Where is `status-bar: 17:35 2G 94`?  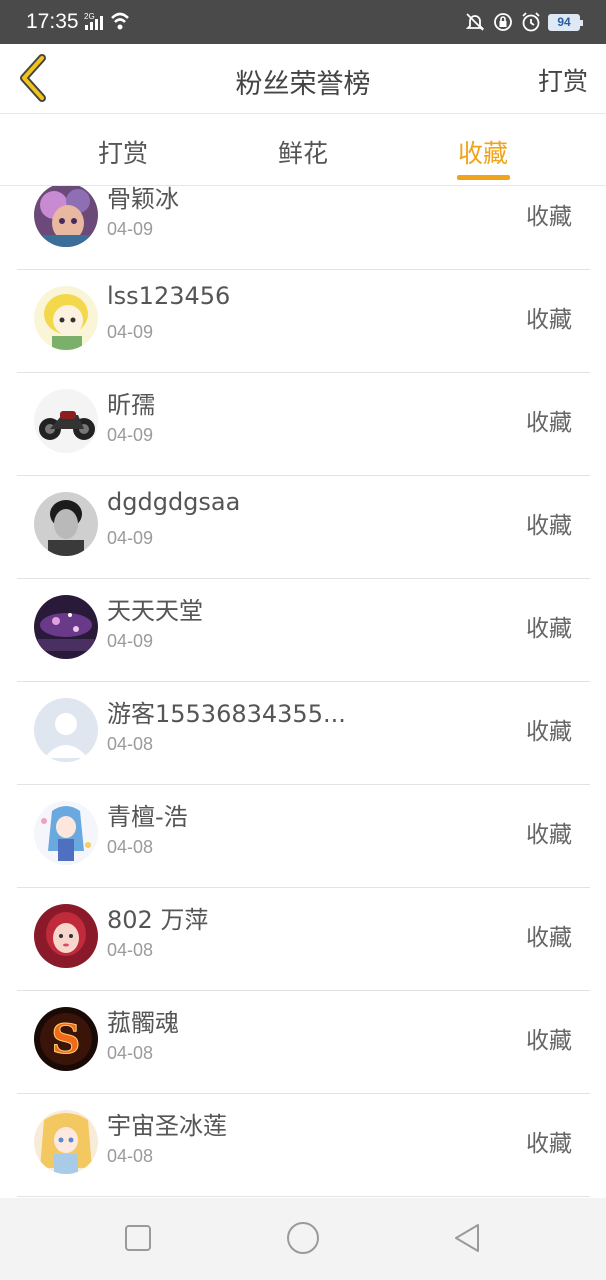
status-bar: 17:35 2G 94 is located at coordinates (303, 22).